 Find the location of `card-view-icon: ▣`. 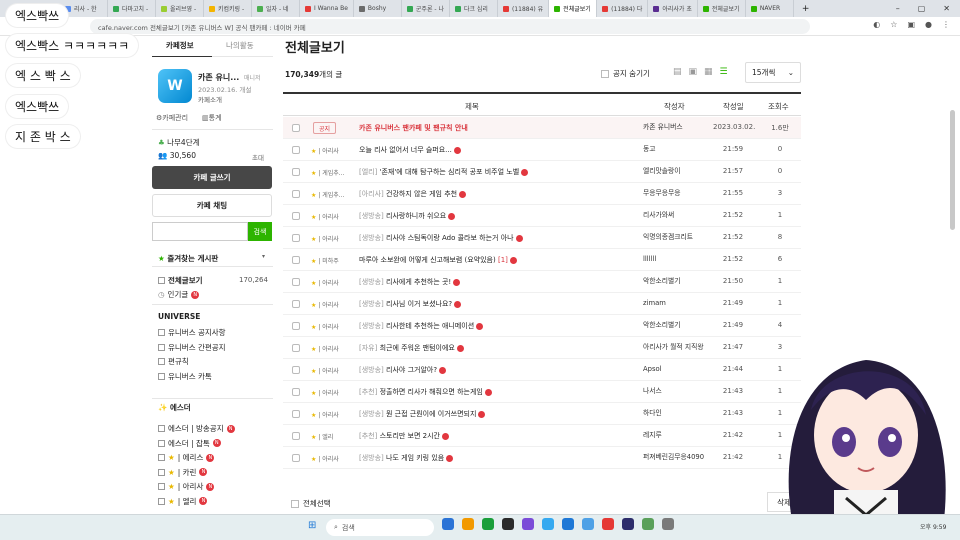

card-view-icon: ▣ is located at coordinates (693, 72).